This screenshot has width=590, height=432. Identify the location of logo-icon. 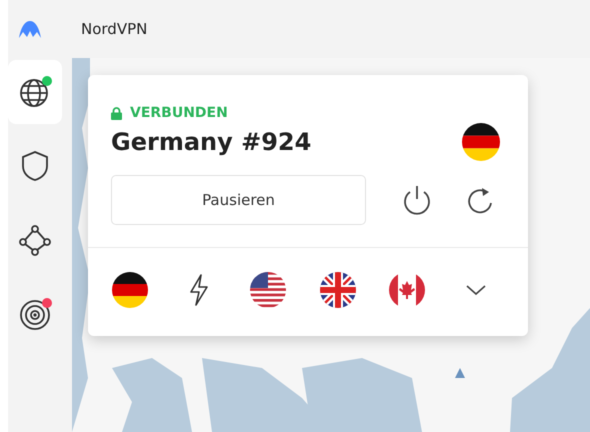
(30, 29).